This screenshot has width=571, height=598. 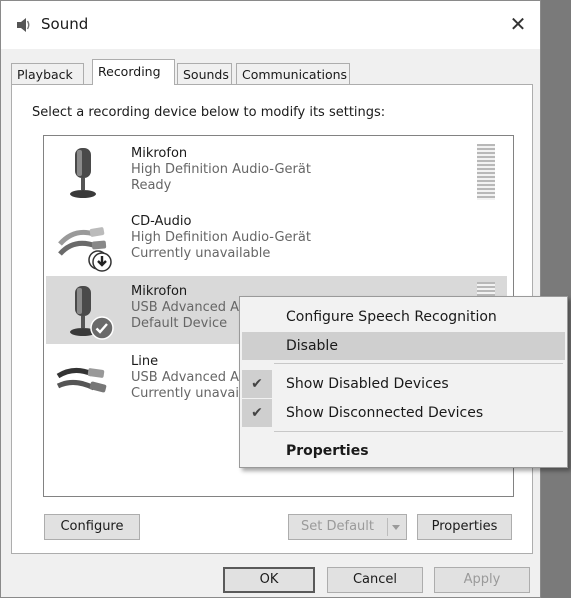 What do you see at coordinates (293, 73) in the screenshot?
I see `tab-communications: Communications` at bounding box center [293, 73].